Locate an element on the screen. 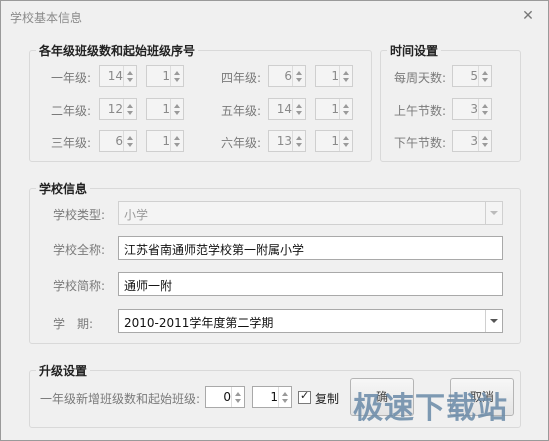  term-label: 学 期: is located at coordinates (73, 324).